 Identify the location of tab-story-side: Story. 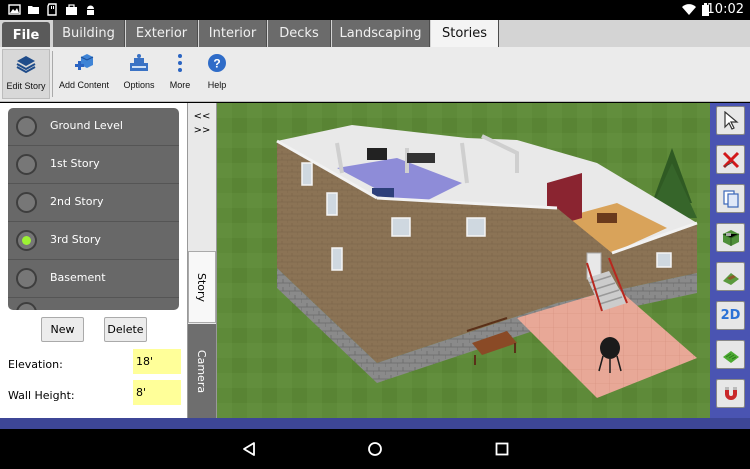
(202, 287).